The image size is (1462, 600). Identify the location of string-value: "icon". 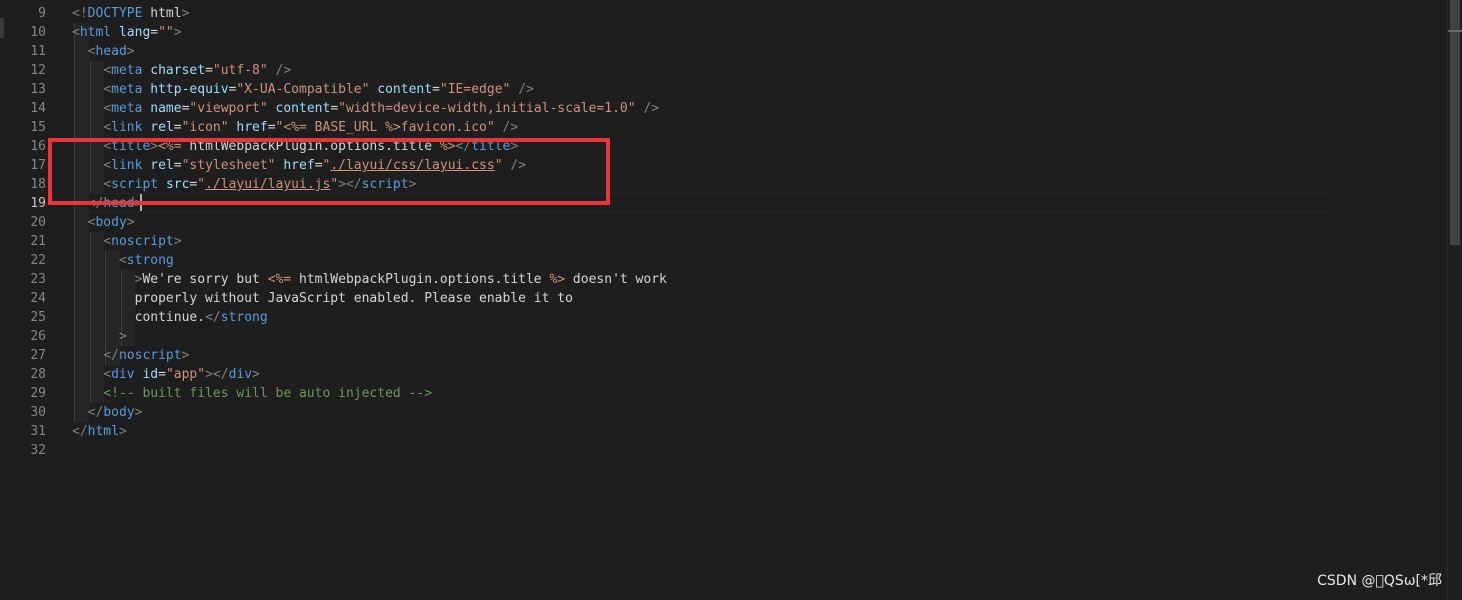
(205, 127).